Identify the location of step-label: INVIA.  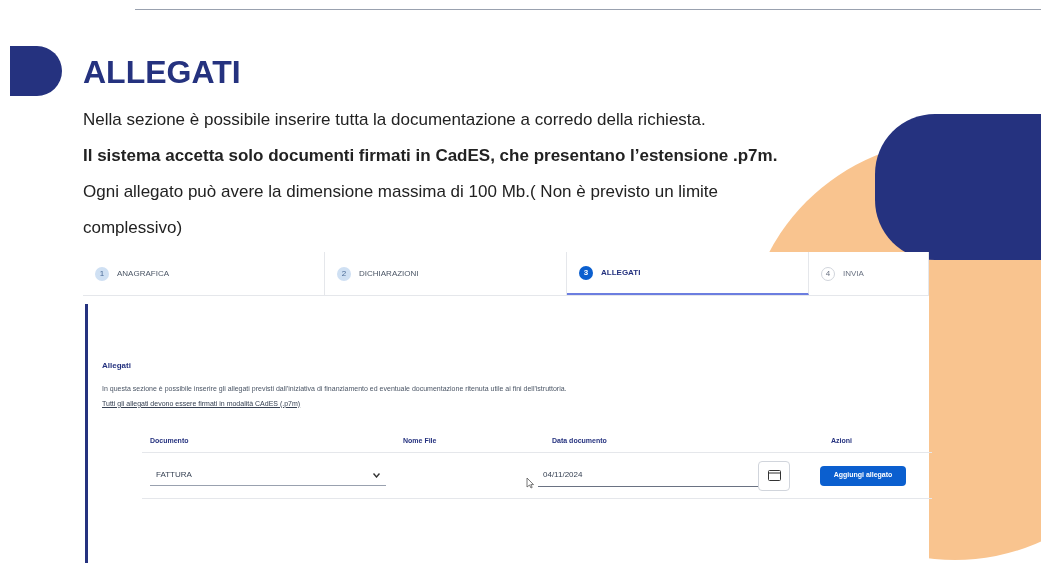
(853, 273).